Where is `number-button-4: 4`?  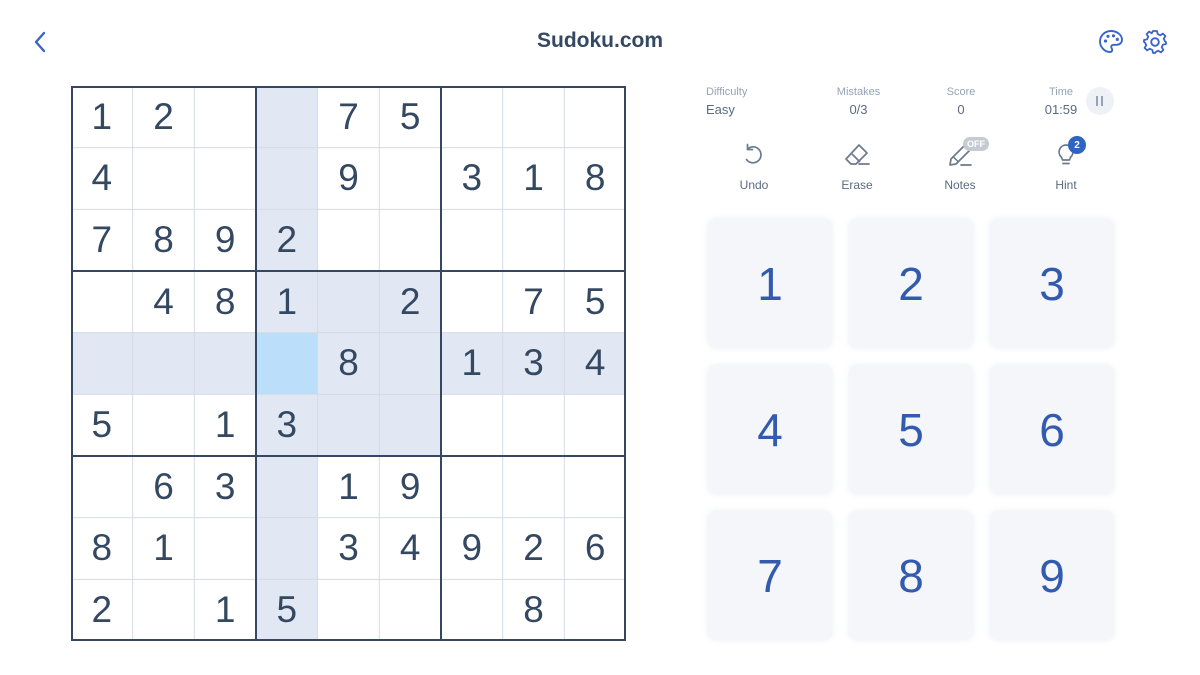 number-button-4: 4 is located at coordinates (770, 429).